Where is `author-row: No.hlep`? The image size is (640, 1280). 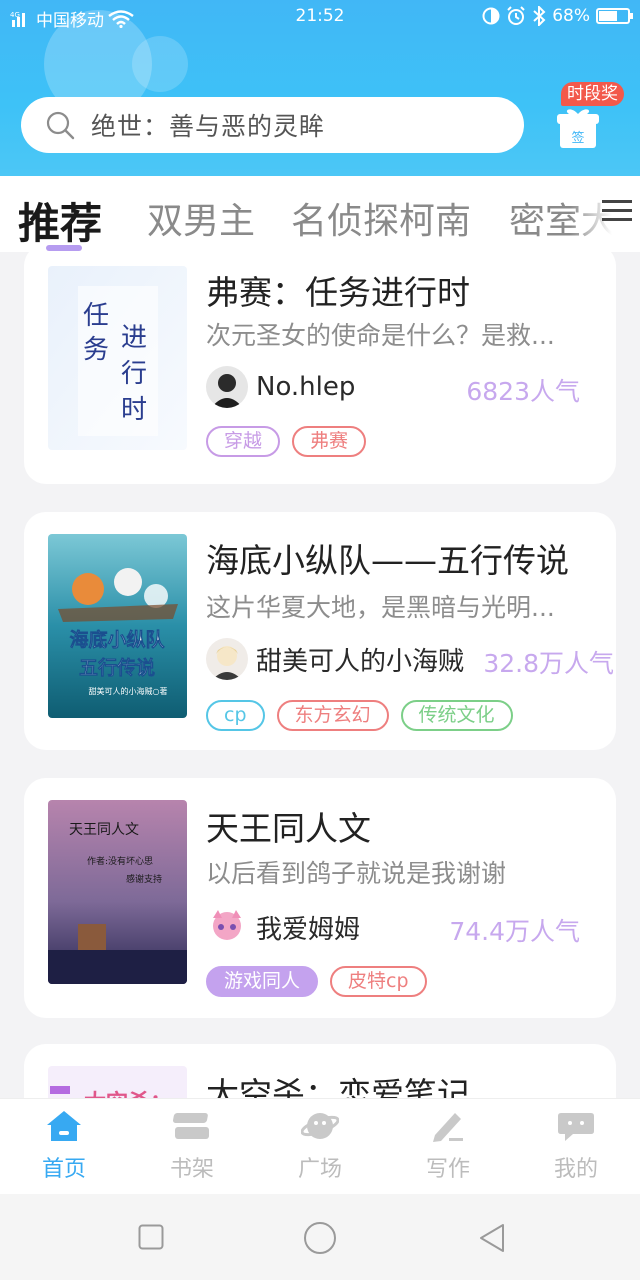 author-row: No.hlep is located at coordinates (280, 387).